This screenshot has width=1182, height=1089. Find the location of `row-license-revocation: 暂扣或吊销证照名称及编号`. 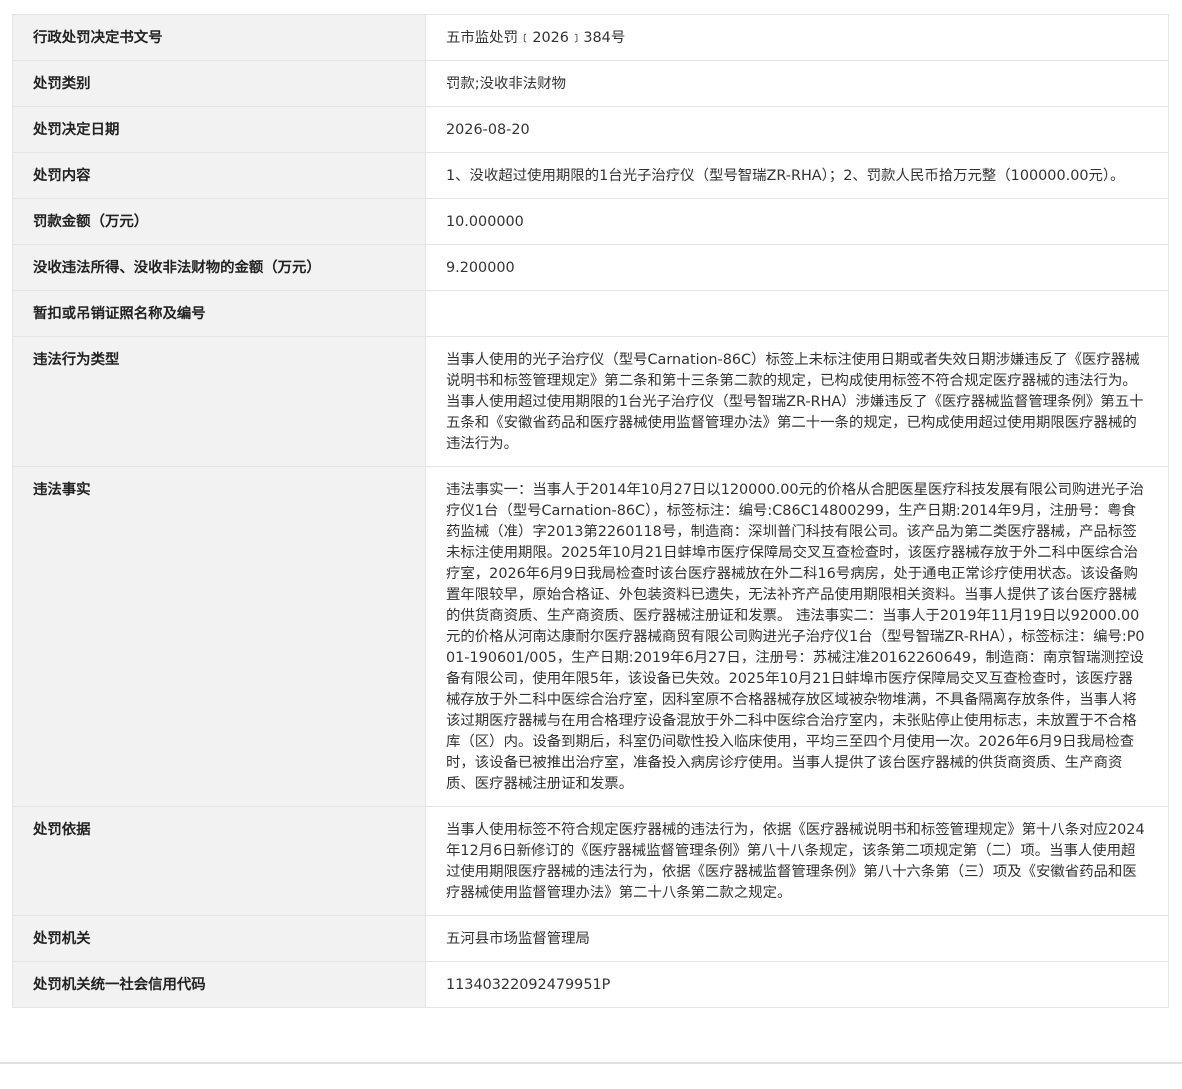

row-license-revocation: 暂扣或吊销证照名称及编号 is located at coordinates (590, 313).